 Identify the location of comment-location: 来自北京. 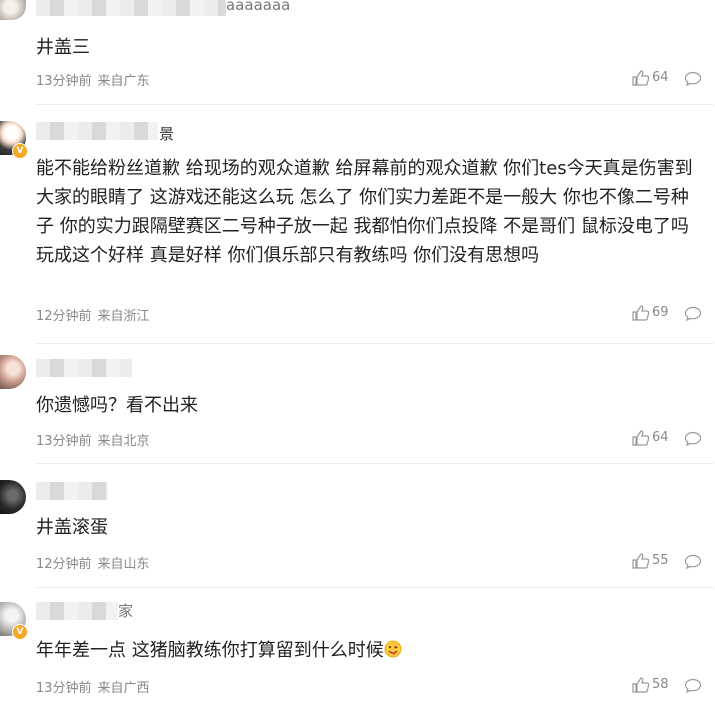
(123, 441).